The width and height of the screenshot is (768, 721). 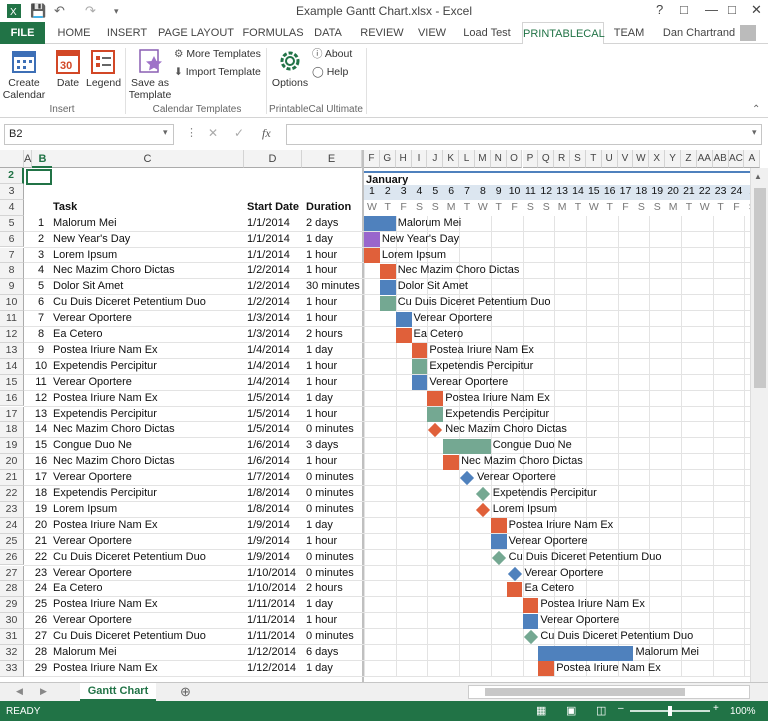 What do you see at coordinates (736, 159) in the screenshot?
I see `column-header-ac: AC` at bounding box center [736, 159].